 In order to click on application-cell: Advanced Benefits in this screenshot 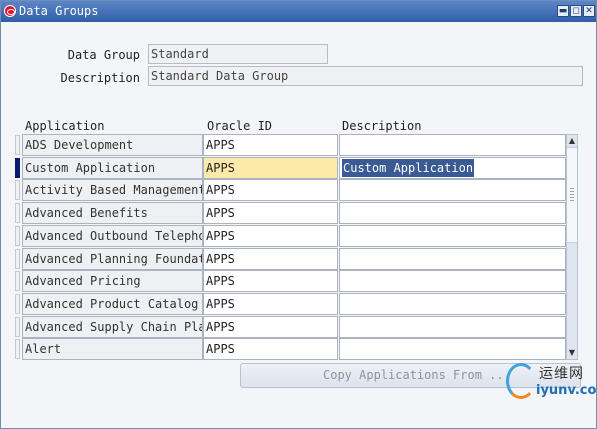, I will do `click(112, 213)`.